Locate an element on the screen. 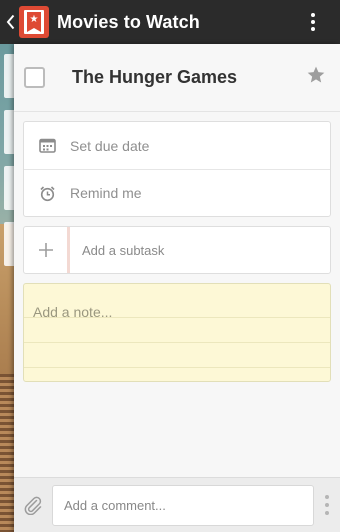 This screenshot has height=532, width=340. star-button is located at coordinates (316, 78).